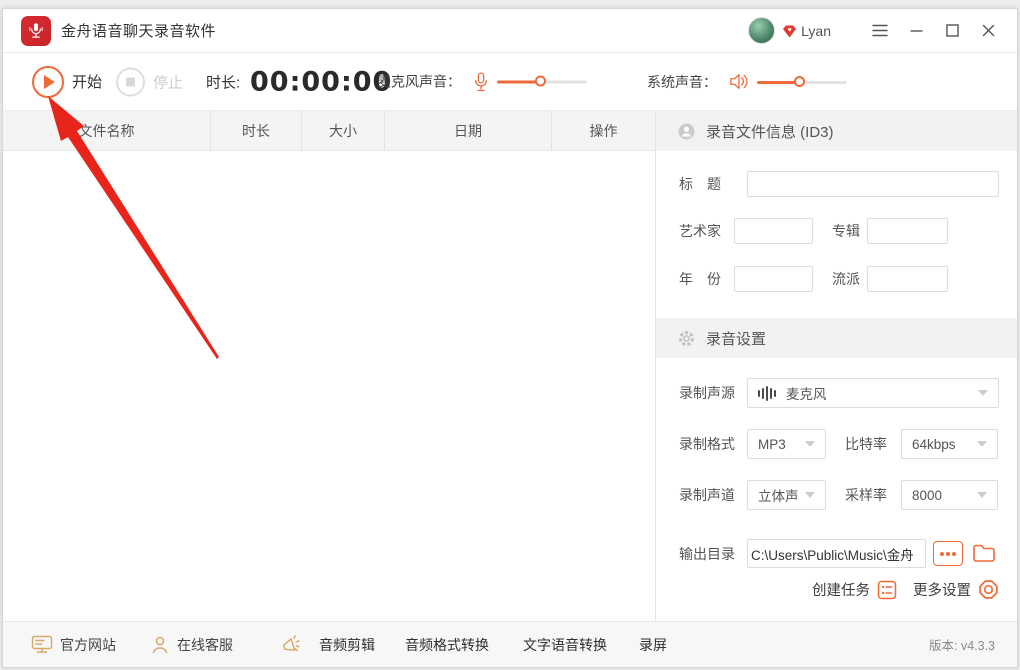 Image resolution: width=1020 pixels, height=670 pixels. What do you see at coordinates (67, 81) in the screenshot?
I see `start-button: 开始` at bounding box center [67, 81].